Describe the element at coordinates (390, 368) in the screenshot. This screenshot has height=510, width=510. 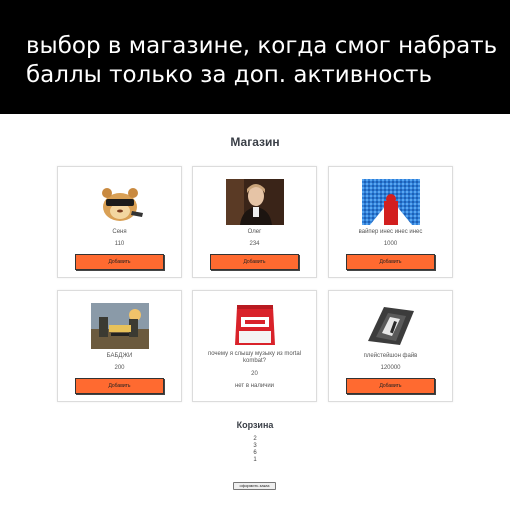
I see `product-price: 120000` at that location.